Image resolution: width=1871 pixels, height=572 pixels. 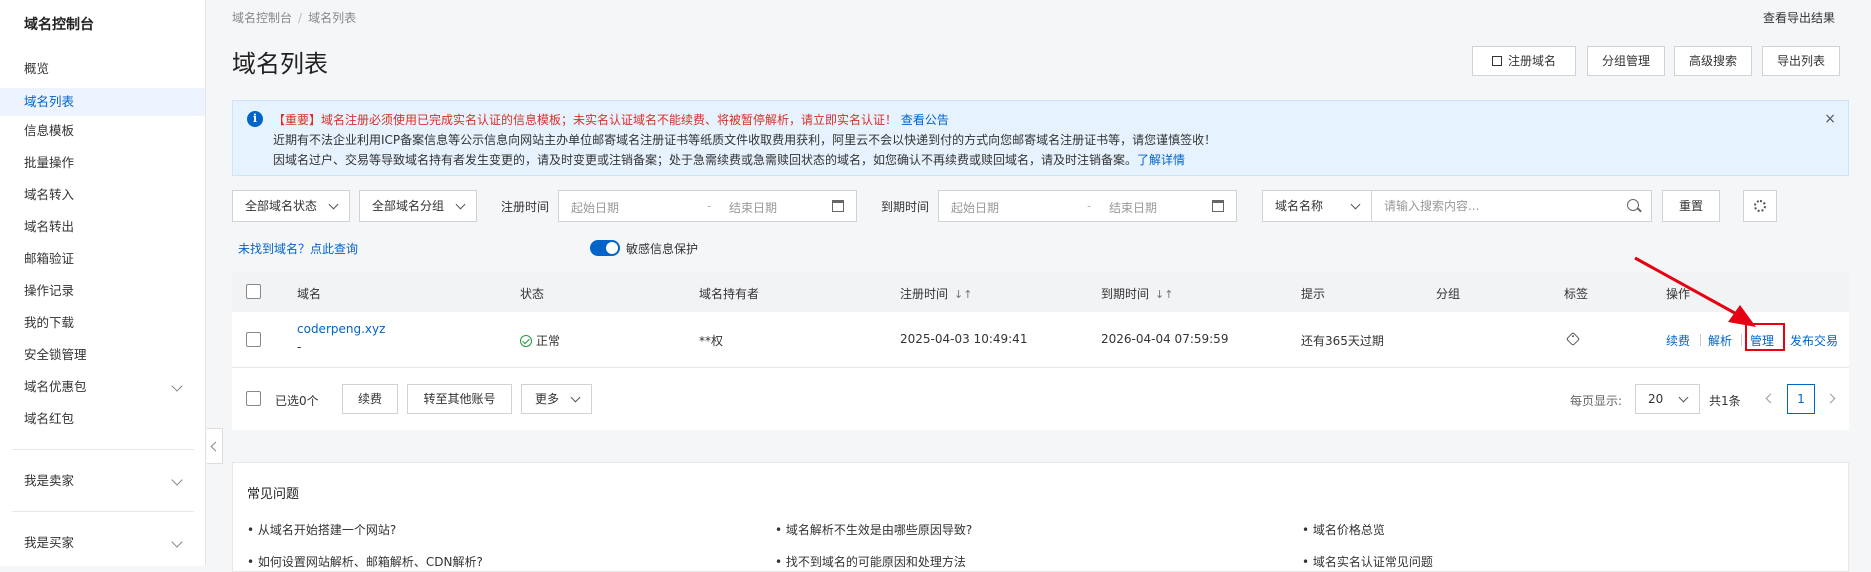 I want to click on group-manage-button: 分组管理, so click(x=1626, y=61).